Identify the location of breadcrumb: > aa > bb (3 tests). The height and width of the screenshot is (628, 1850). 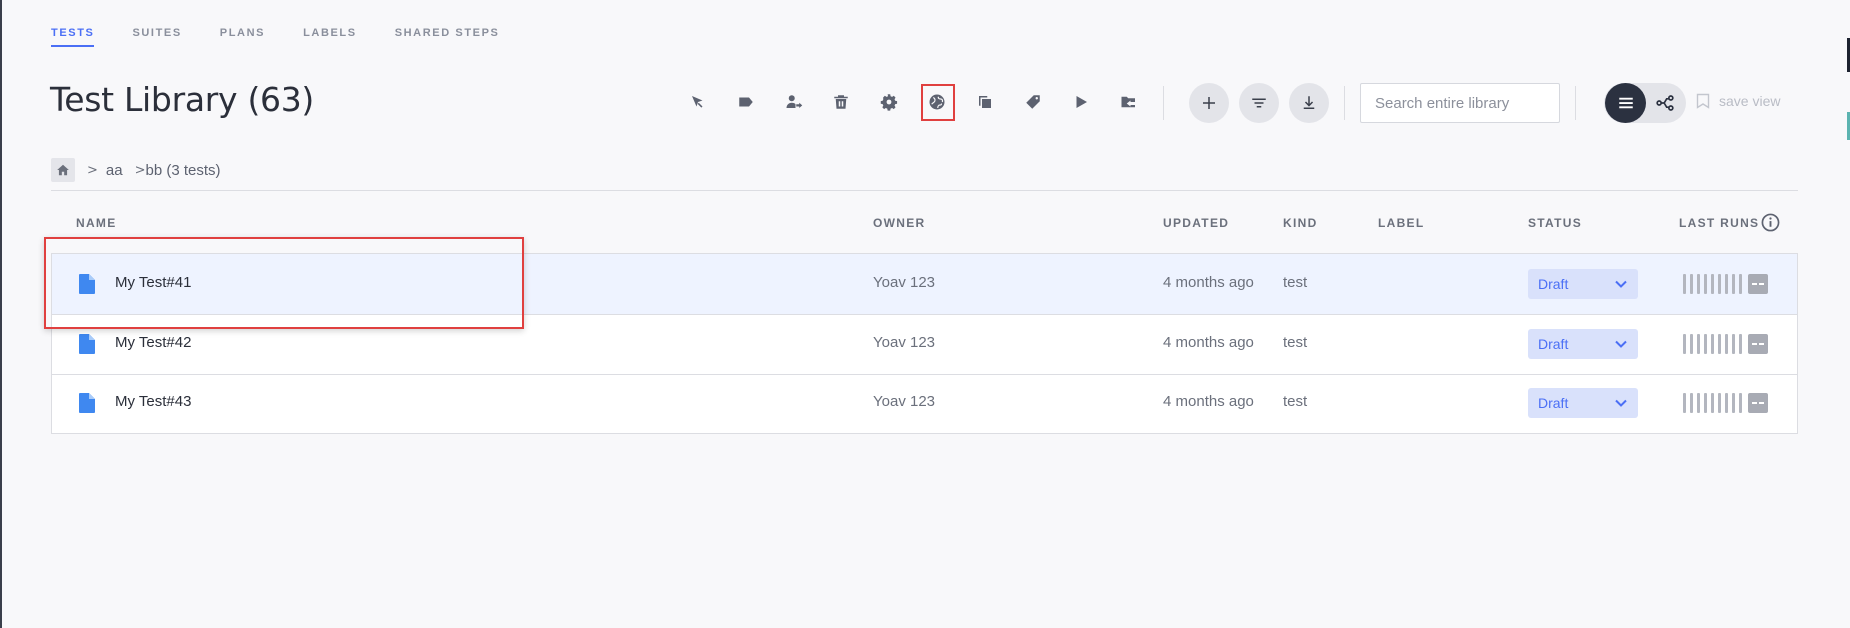
(136, 170).